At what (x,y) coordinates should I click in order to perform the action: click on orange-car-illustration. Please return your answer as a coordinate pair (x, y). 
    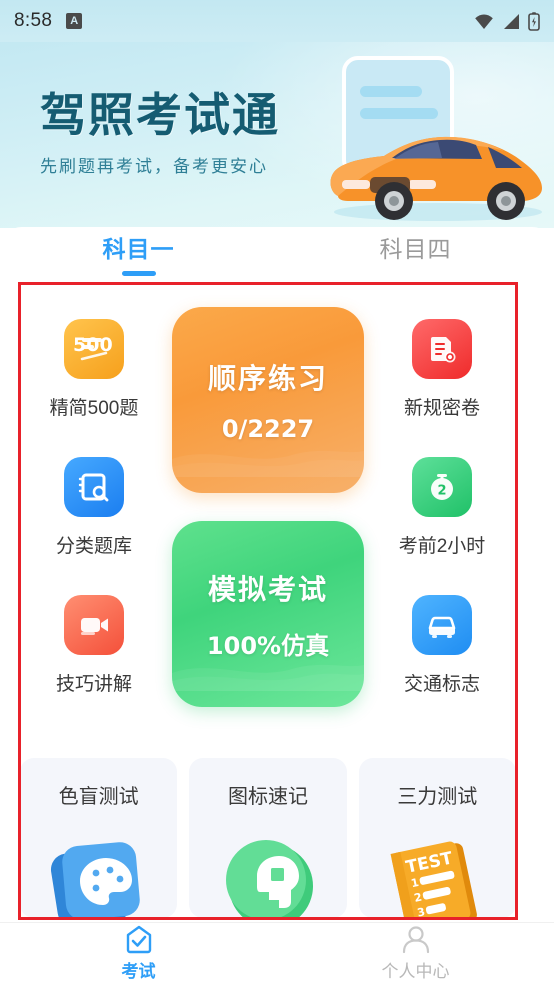
    Looking at the image, I should click on (436, 178).